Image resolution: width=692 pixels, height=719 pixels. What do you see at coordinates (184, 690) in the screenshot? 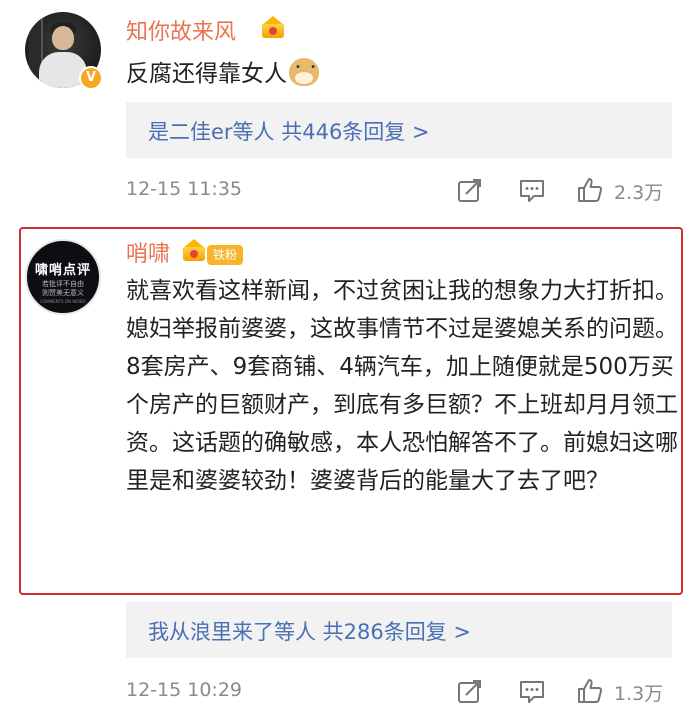
I see `timestamp: 12-15 10:29` at bounding box center [184, 690].